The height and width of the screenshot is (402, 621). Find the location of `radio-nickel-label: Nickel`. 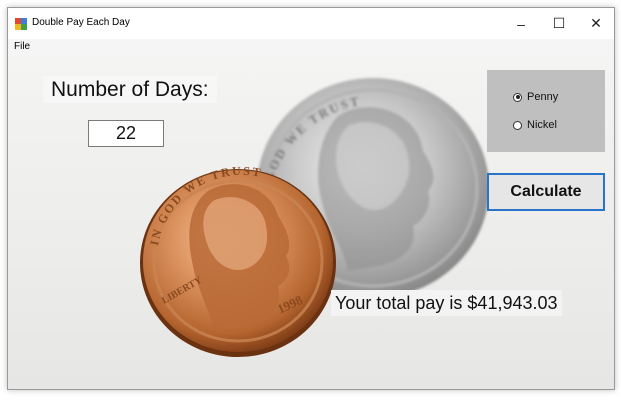

radio-nickel-label: Nickel is located at coordinates (542, 125).